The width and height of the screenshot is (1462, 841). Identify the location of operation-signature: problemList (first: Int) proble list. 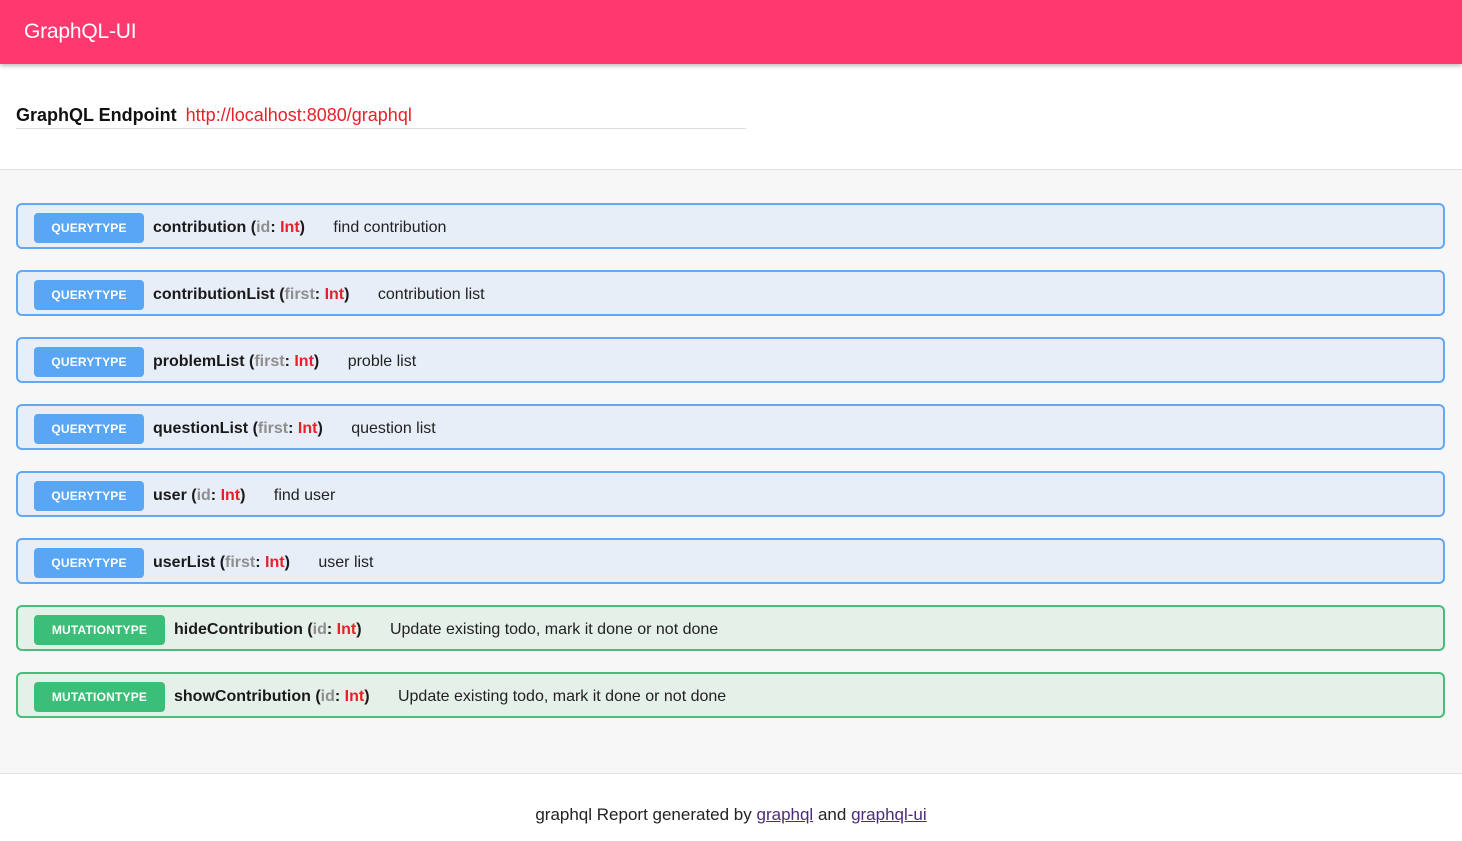
(285, 361).